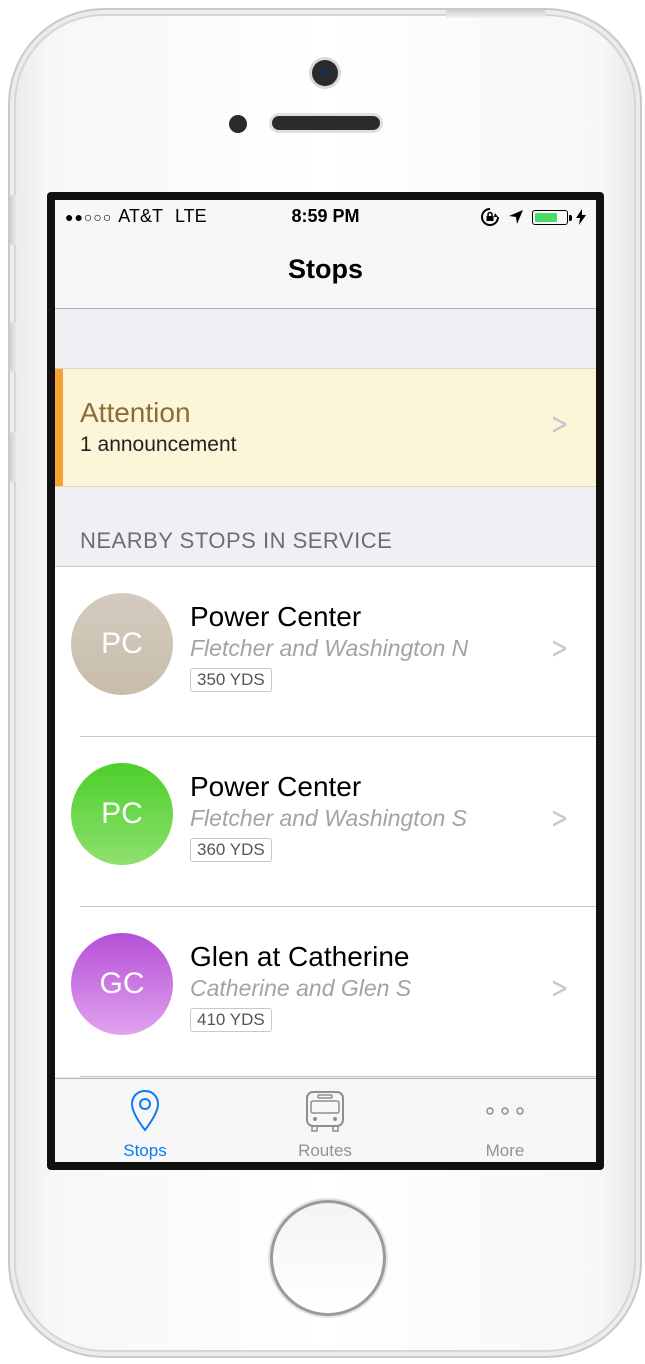  Describe the element at coordinates (236, 540) in the screenshot. I see `section-header: NEARBY STOPS IN SERVICE` at that location.